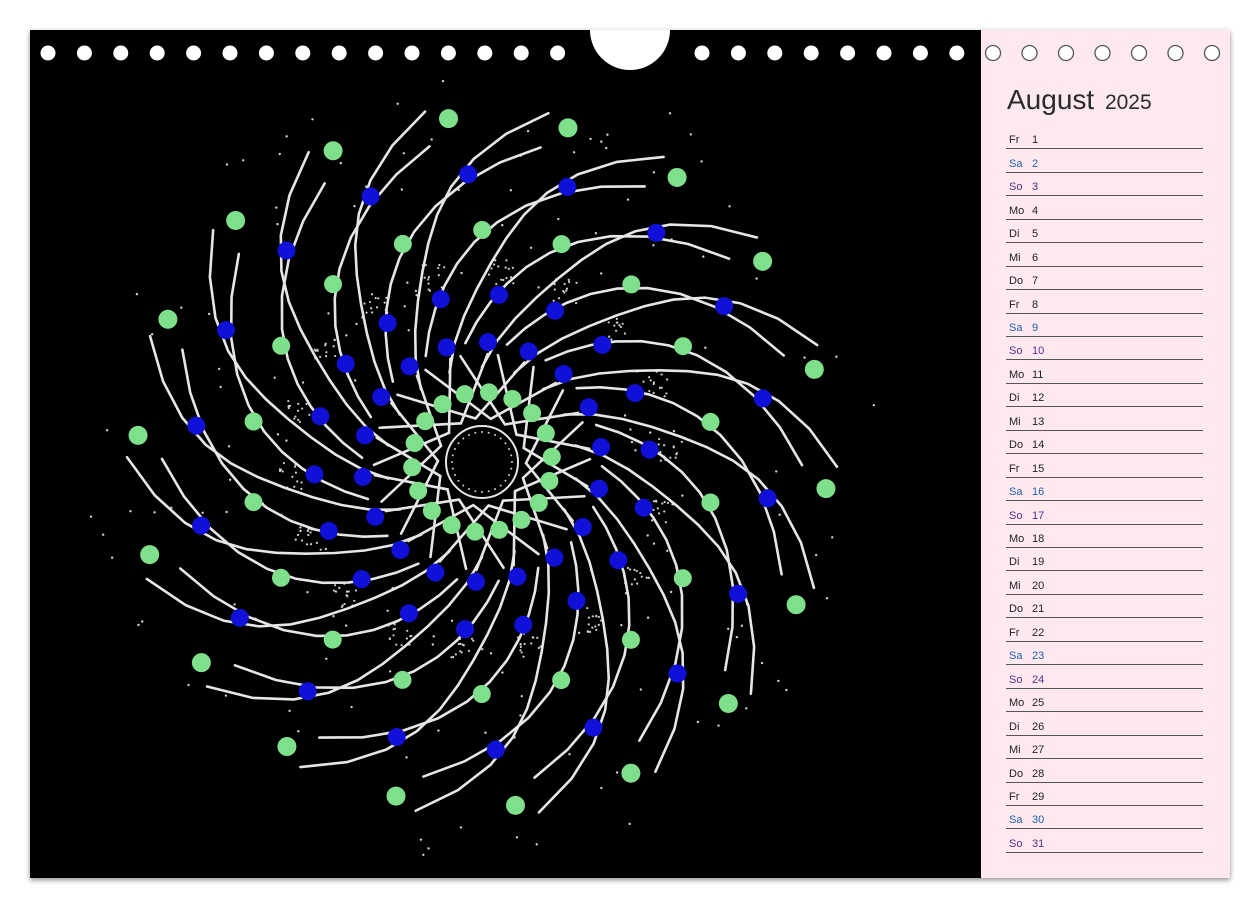 The width and height of the screenshot is (1260, 908). Describe the element at coordinates (1038, 398) in the screenshot. I see `day-number: 12` at that location.